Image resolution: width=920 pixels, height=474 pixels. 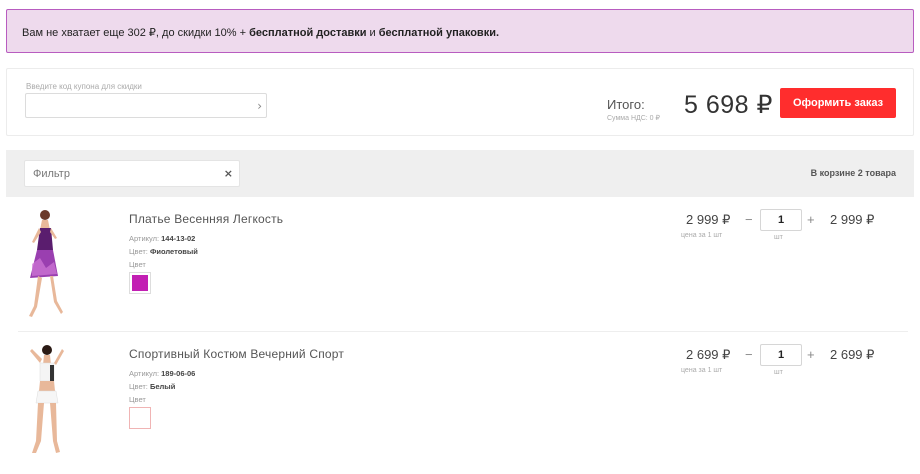 I want to click on article-value: 189-06-06, so click(x=178, y=373).